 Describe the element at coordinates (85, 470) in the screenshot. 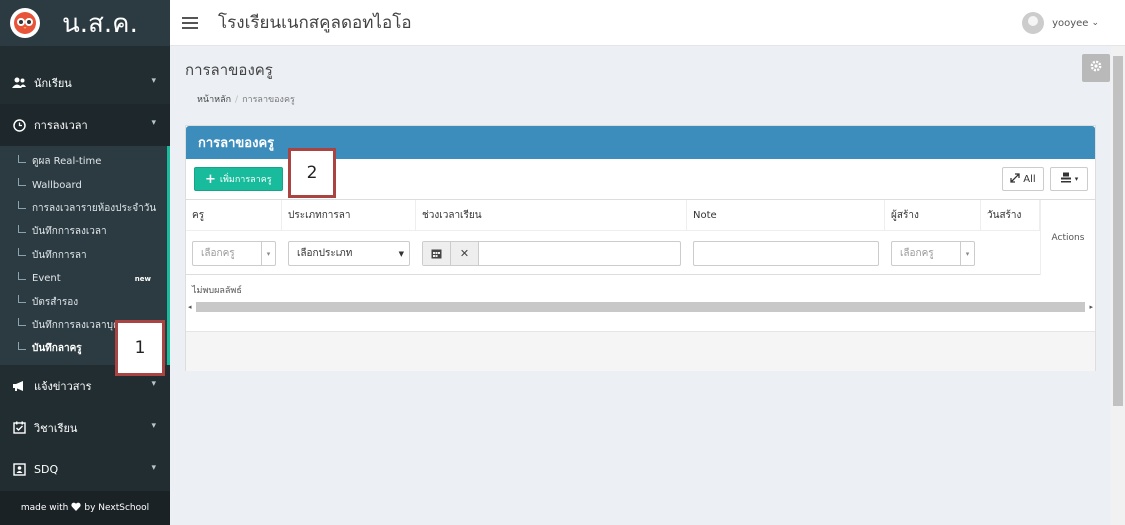

I see `sidebar-item-sdq: SDQ ▾` at that location.